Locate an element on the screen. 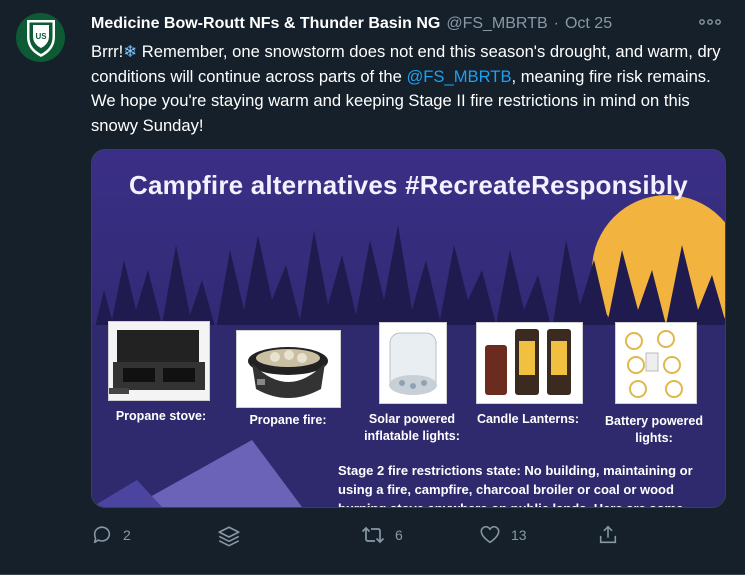 This screenshot has width=745, height=575. tweet-actions: 2 6 13 is located at coordinates (411, 538).